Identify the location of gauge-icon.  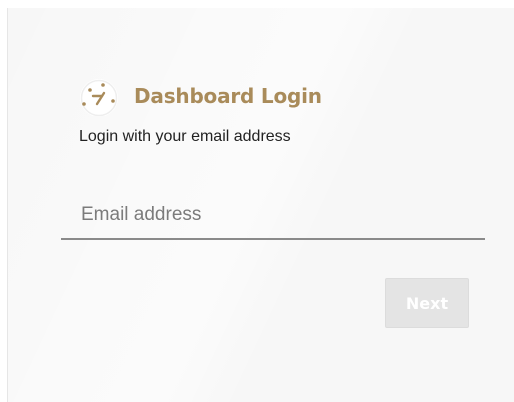
(99, 97).